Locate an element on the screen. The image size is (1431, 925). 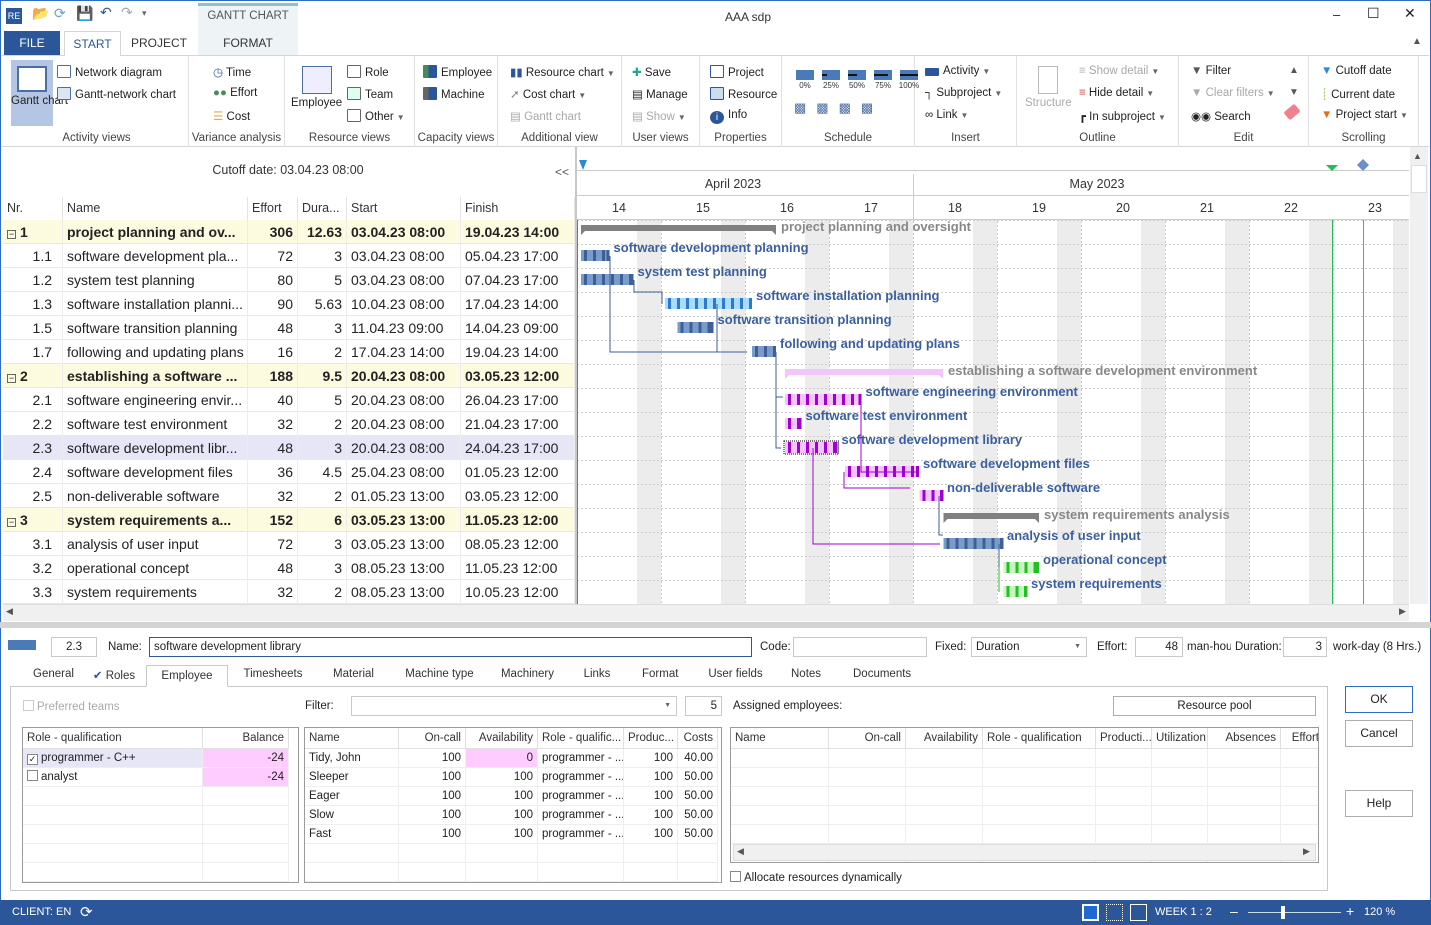
effort-button: ●● Effort is located at coordinates (235, 93).